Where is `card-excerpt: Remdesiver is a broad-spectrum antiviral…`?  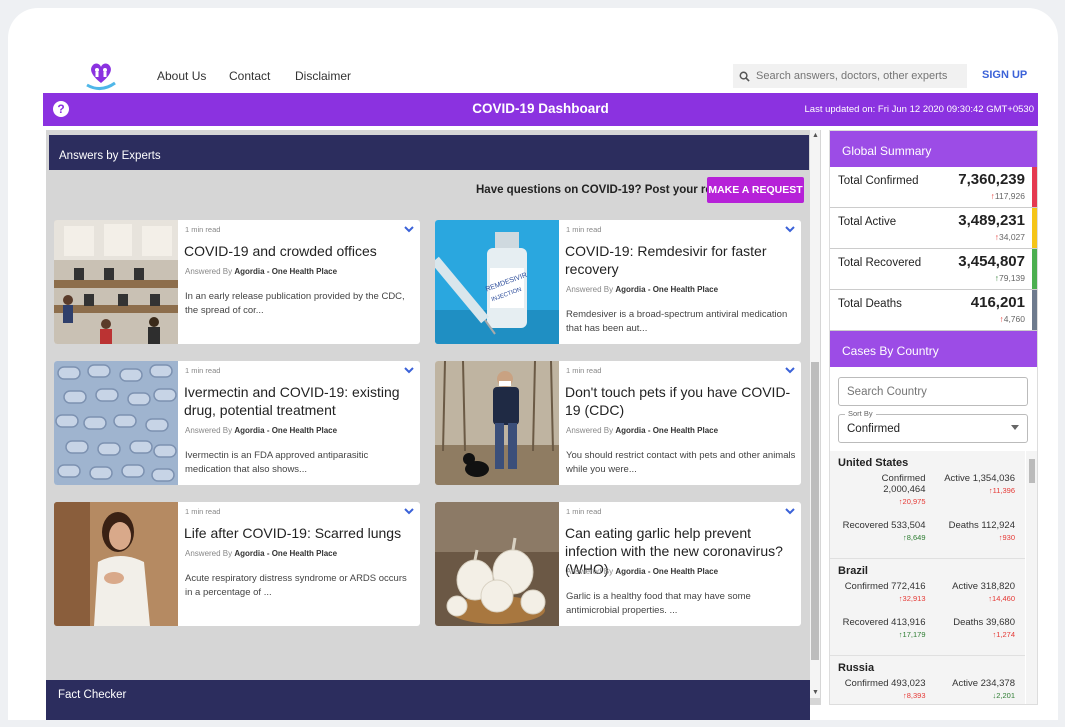 card-excerpt: Remdesiver is a broad-spectrum antiviral… is located at coordinates (677, 321).